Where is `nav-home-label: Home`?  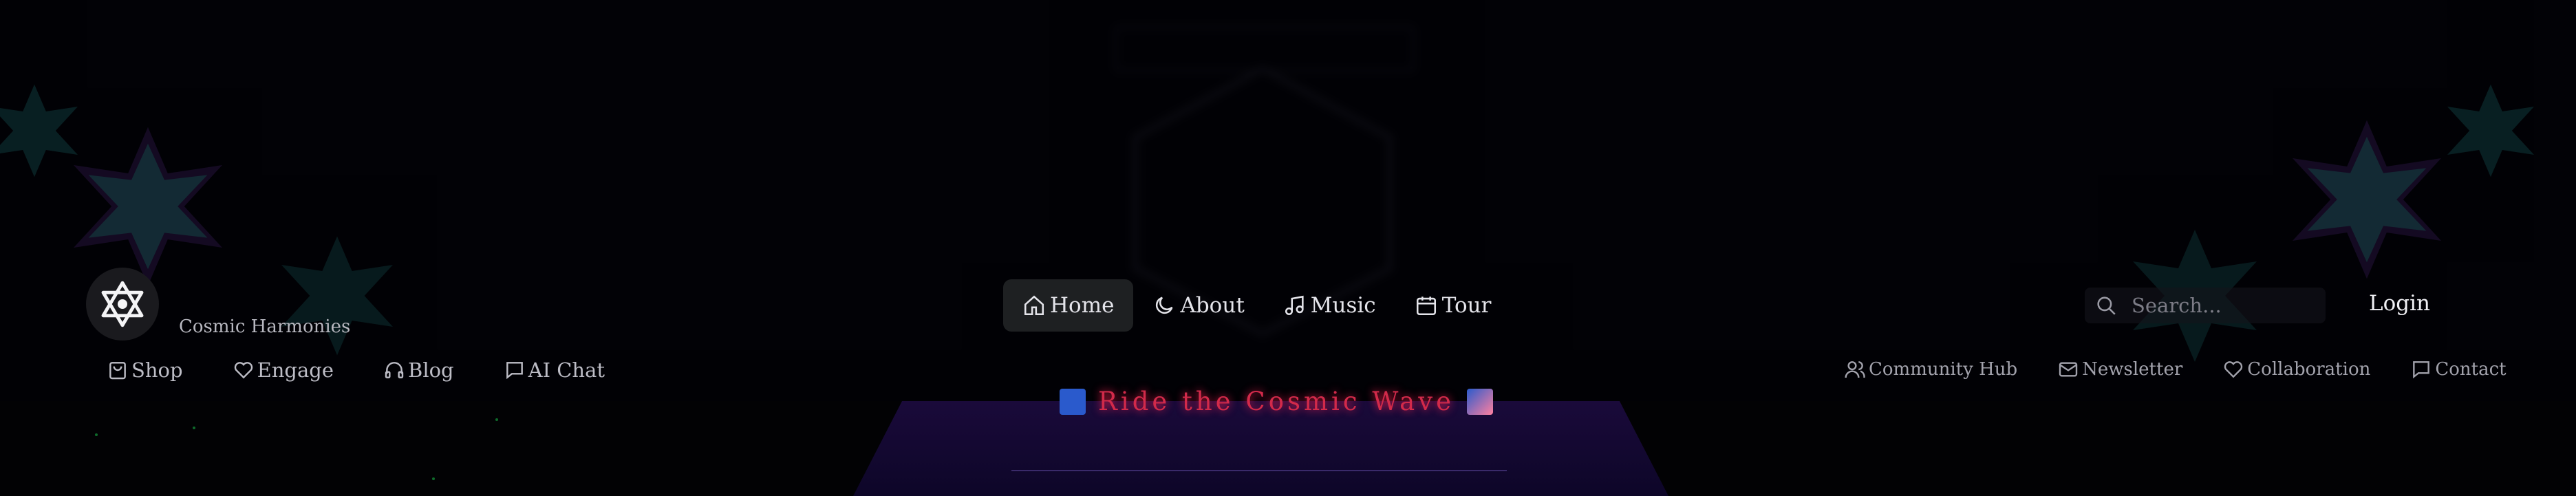
nav-home-label: Home is located at coordinates (1082, 305).